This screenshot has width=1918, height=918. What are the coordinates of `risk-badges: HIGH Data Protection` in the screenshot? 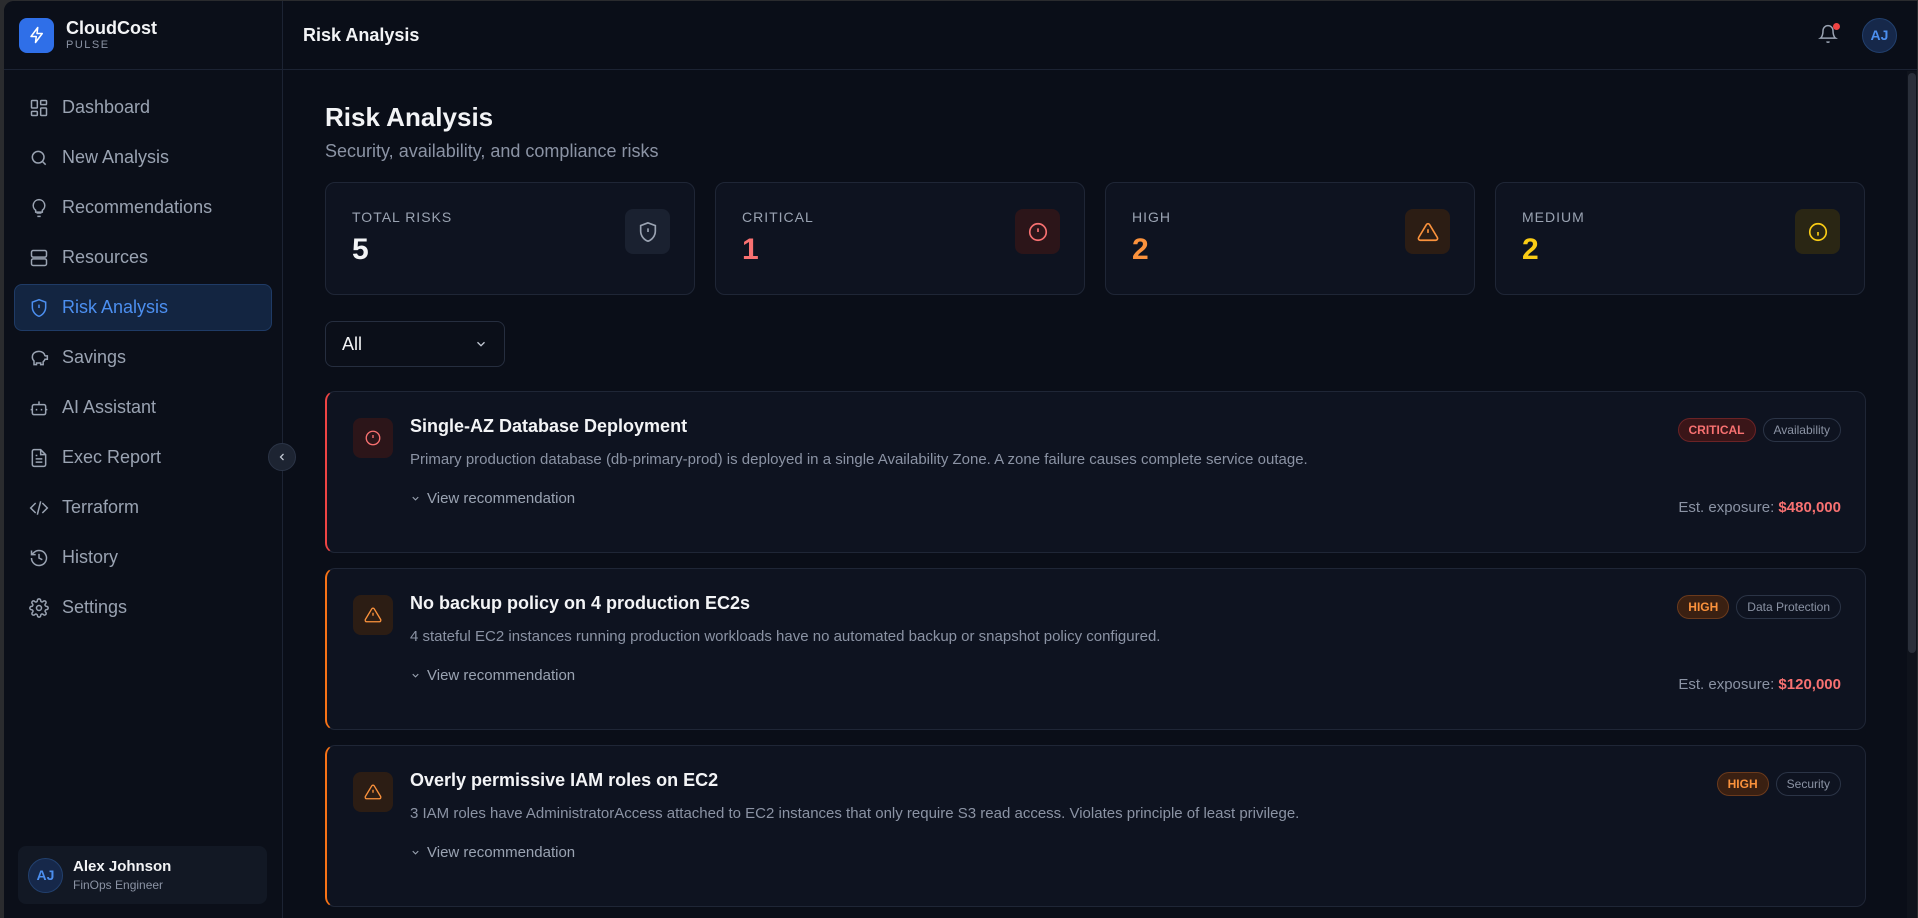 It's located at (1759, 607).